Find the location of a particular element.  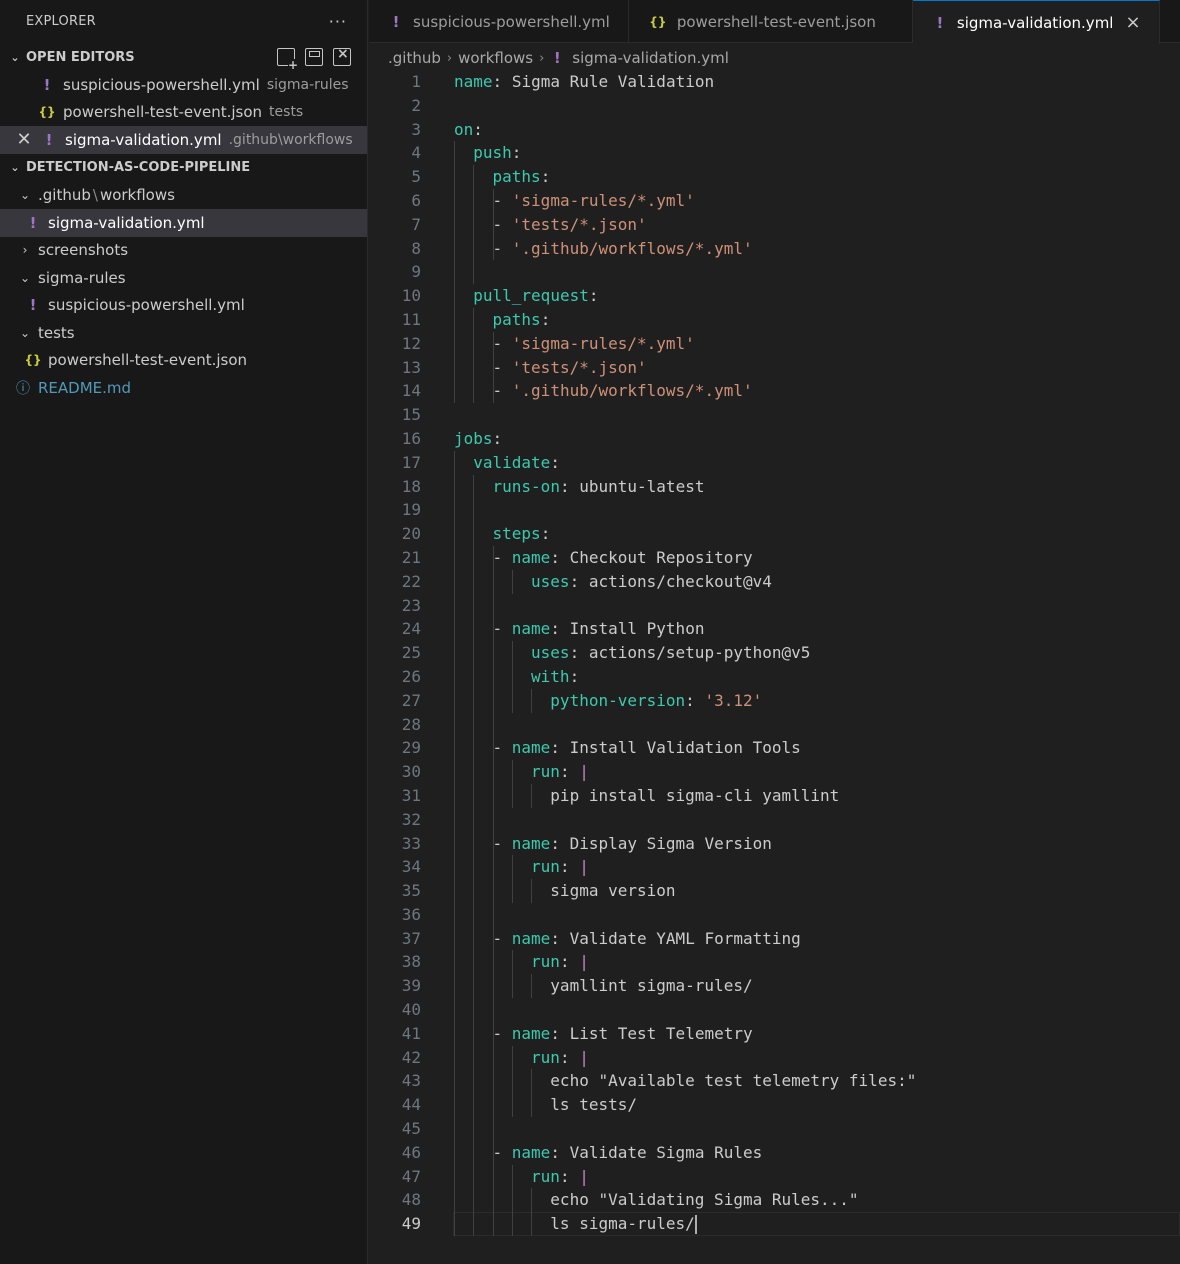

code-line: 37 - name: Validate YAML Formatting is located at coordinates (774, 938).